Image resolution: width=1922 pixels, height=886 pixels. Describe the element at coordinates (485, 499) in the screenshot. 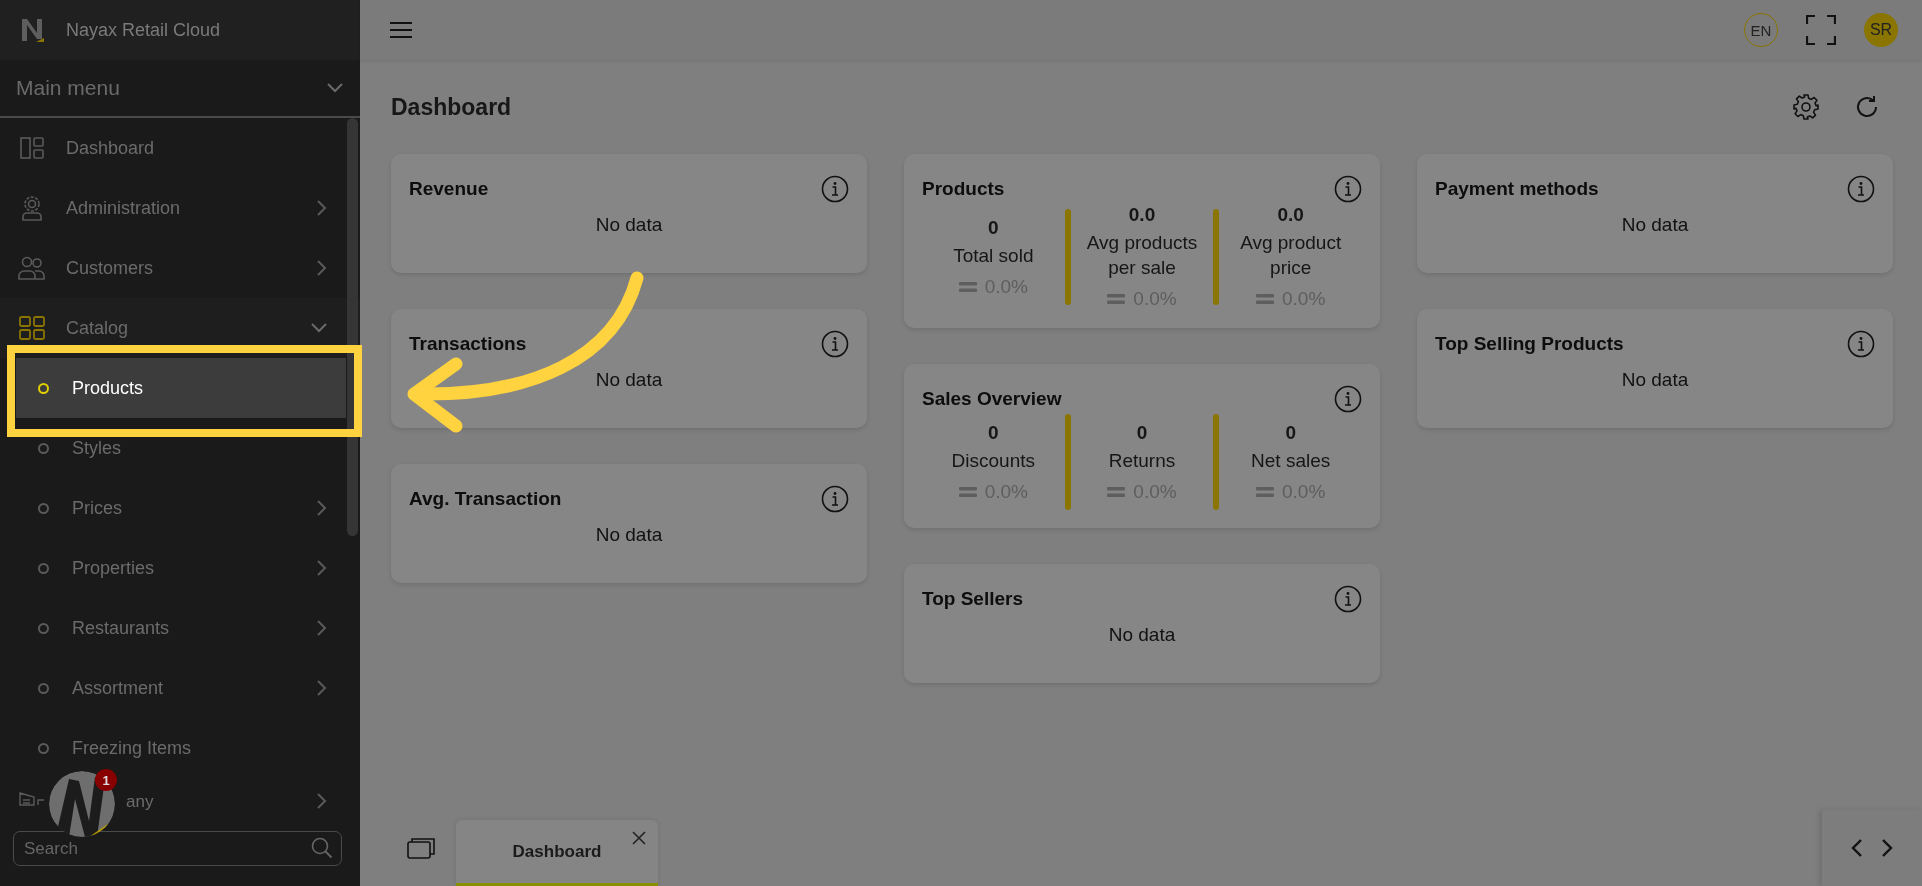

I see `card-title: Avg. Transaction` at that location.